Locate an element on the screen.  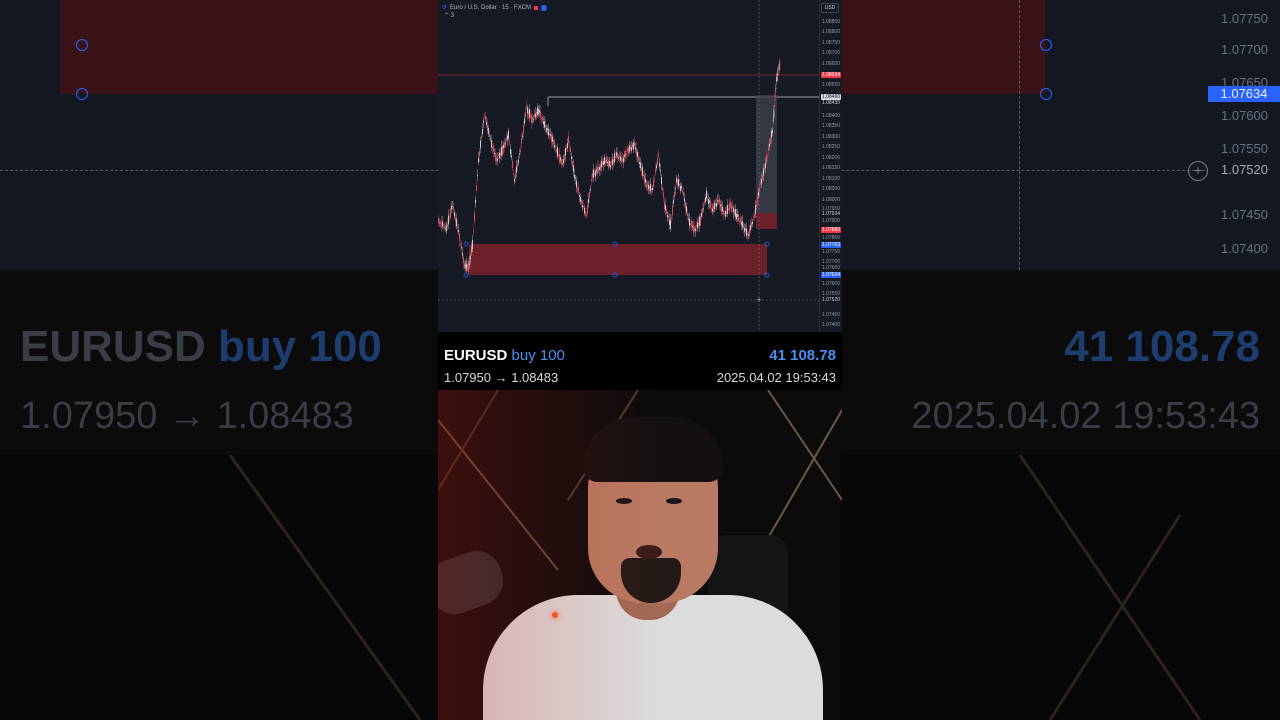
indicators-toggle: ⌃ 3 is located at coordinates (449, 15).